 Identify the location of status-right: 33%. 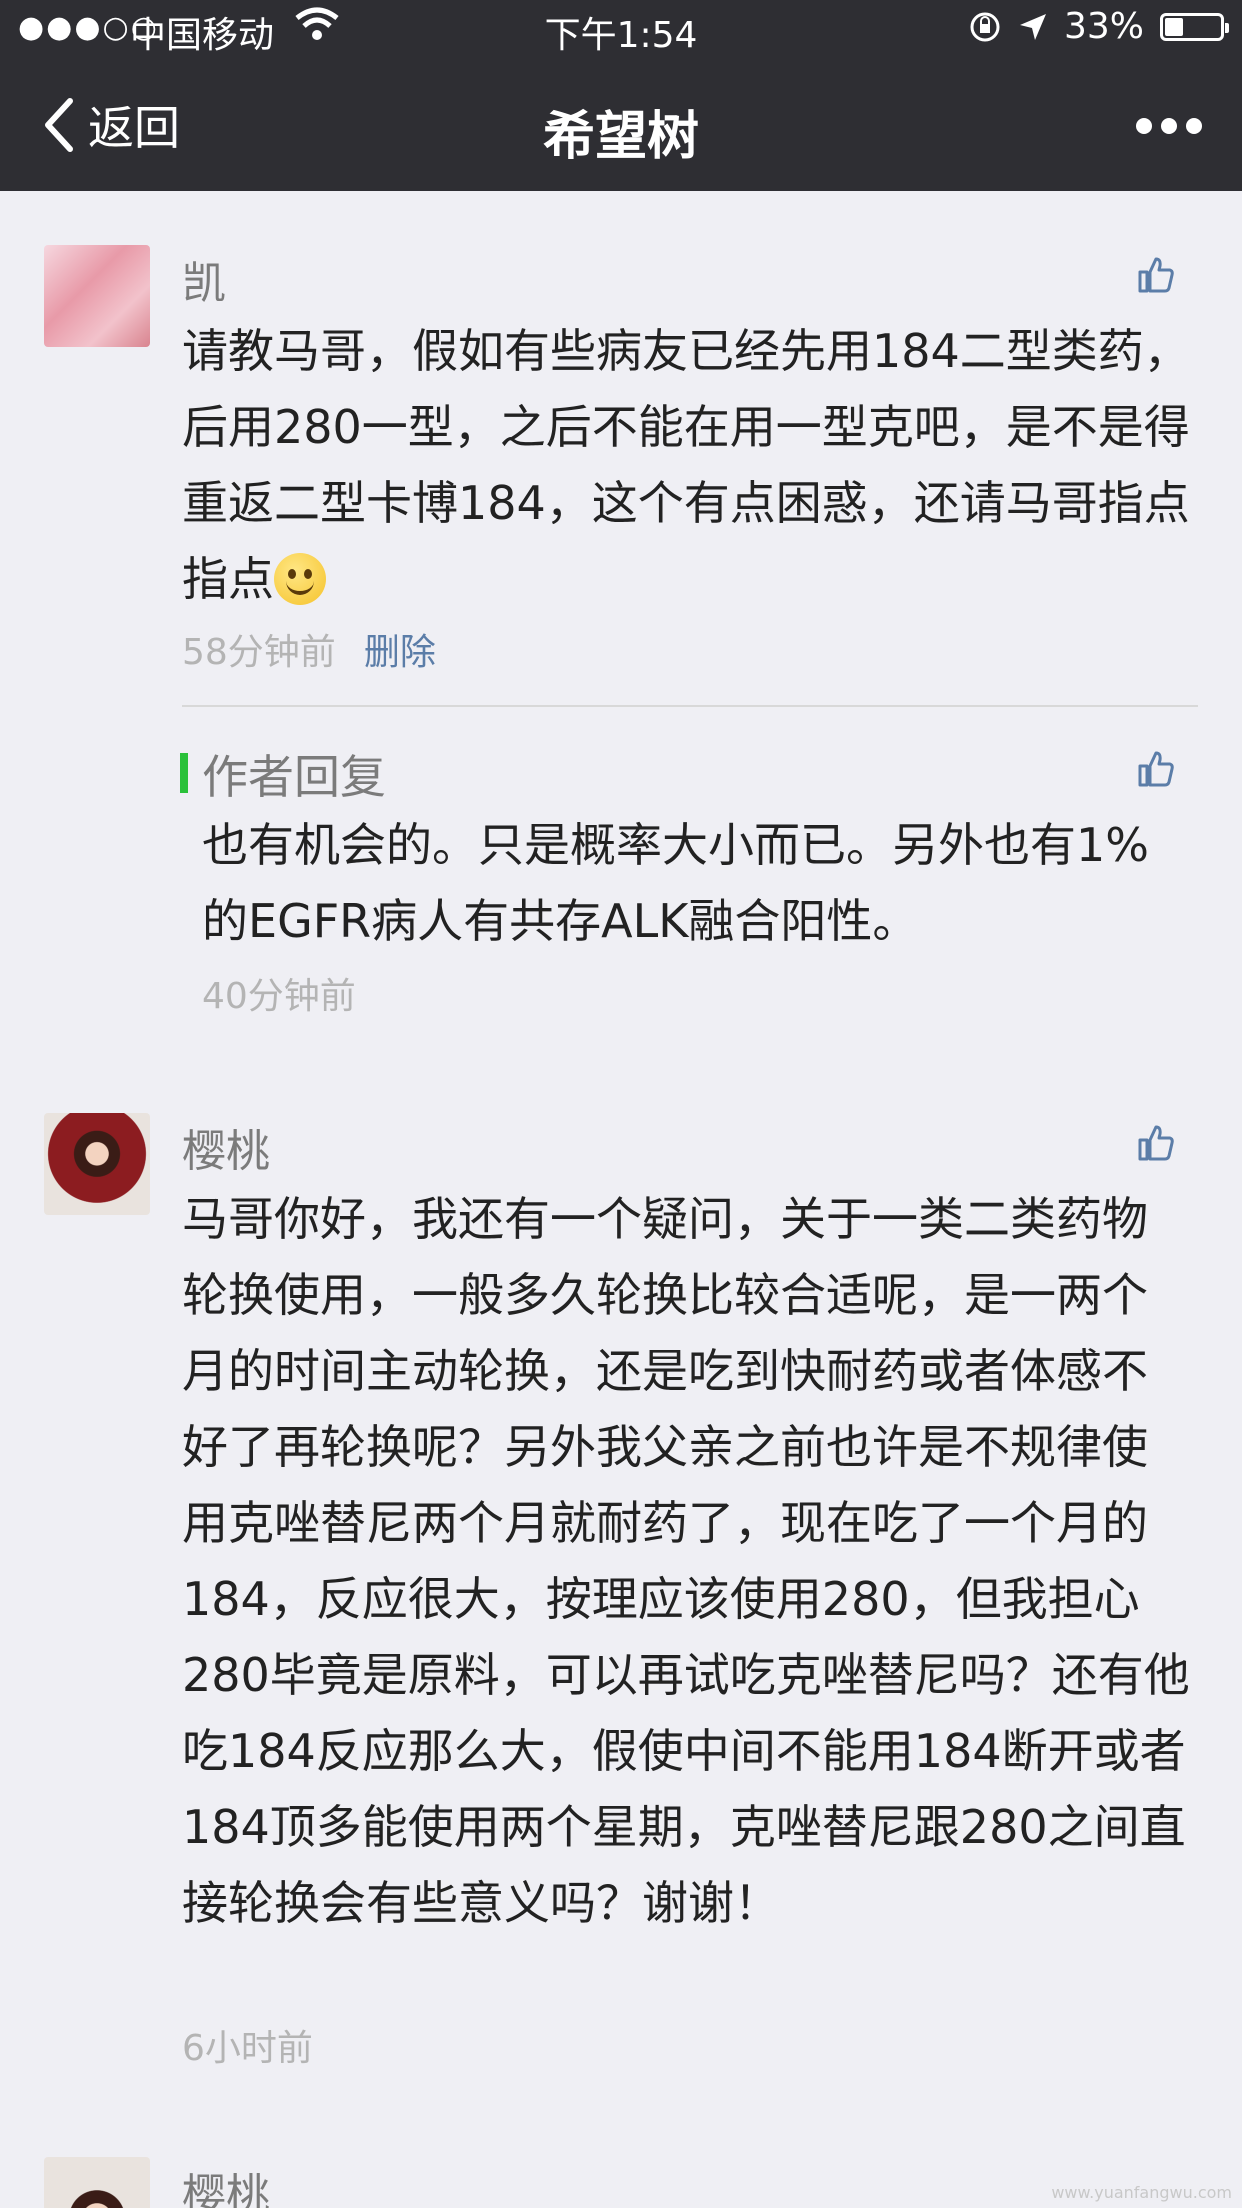
(1098, 26).